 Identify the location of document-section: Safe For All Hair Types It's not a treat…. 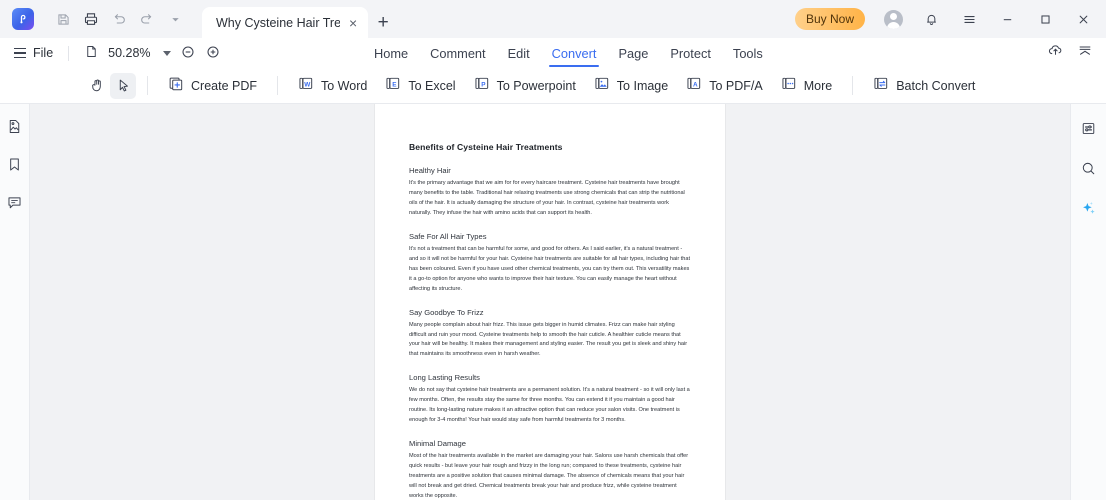
(550, 263).